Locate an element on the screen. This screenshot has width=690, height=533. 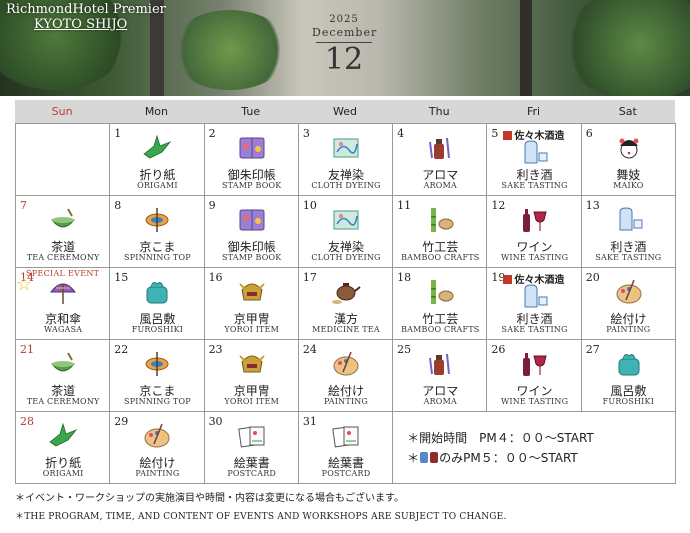
day-number: 30 is located at coordinates (215, 421).